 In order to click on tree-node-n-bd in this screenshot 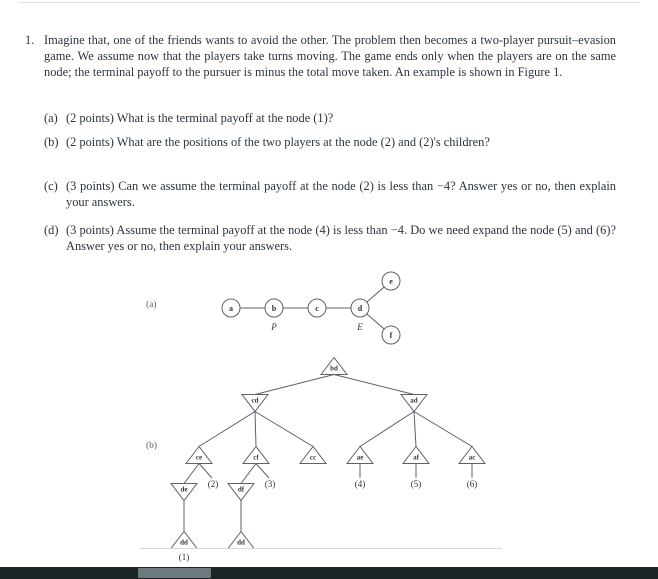, I will do `click(334, 365)`.